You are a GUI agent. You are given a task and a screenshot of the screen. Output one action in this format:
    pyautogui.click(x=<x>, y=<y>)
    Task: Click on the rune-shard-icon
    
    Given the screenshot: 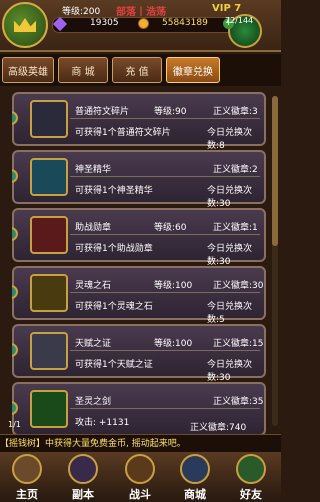 What is the action you would take?
    pyautogui.click(x=49, y=119)
    